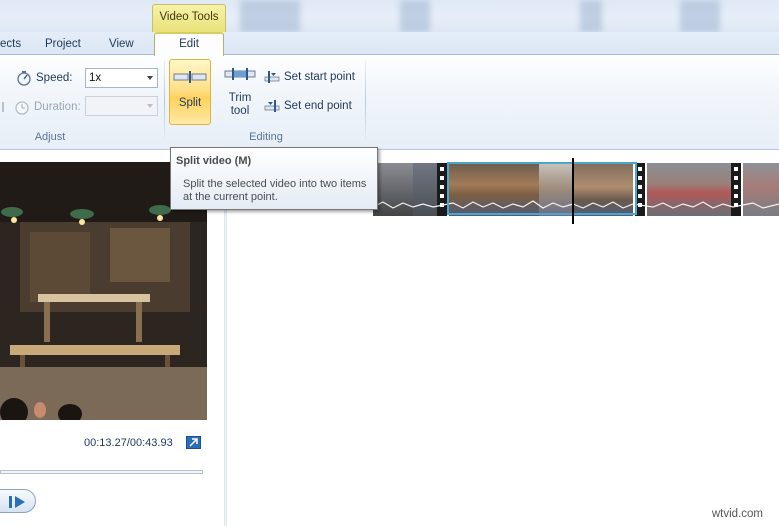 The image size is (779, 526). I want to click on trim-label-1: Trim, so click(240, 98).